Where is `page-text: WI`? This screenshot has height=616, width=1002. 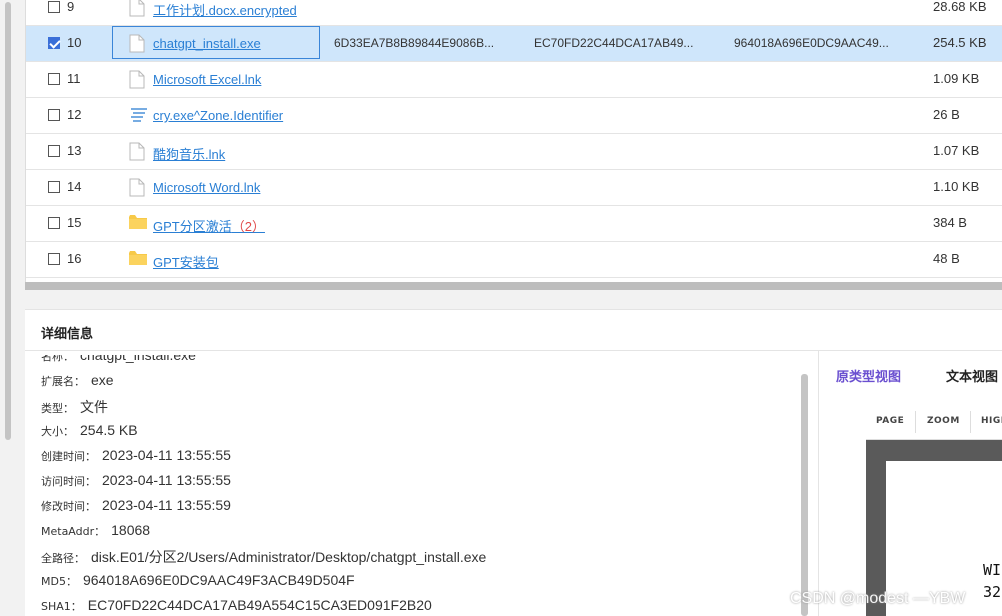
page-text: WI is located at coordinates (992, 570).